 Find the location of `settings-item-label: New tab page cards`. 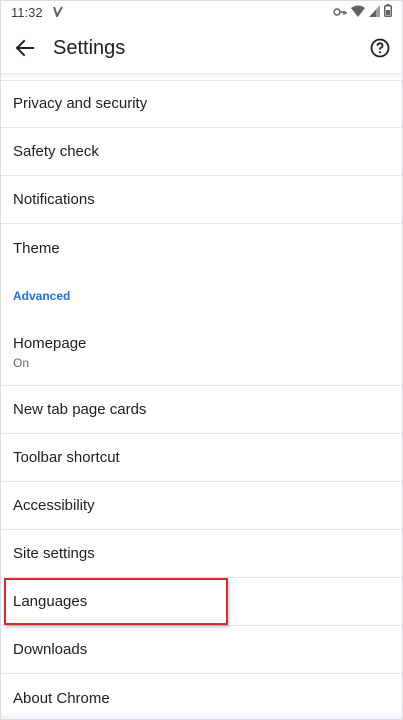

settings-item-label: New tab page cards is located at coordinates (80, 409).